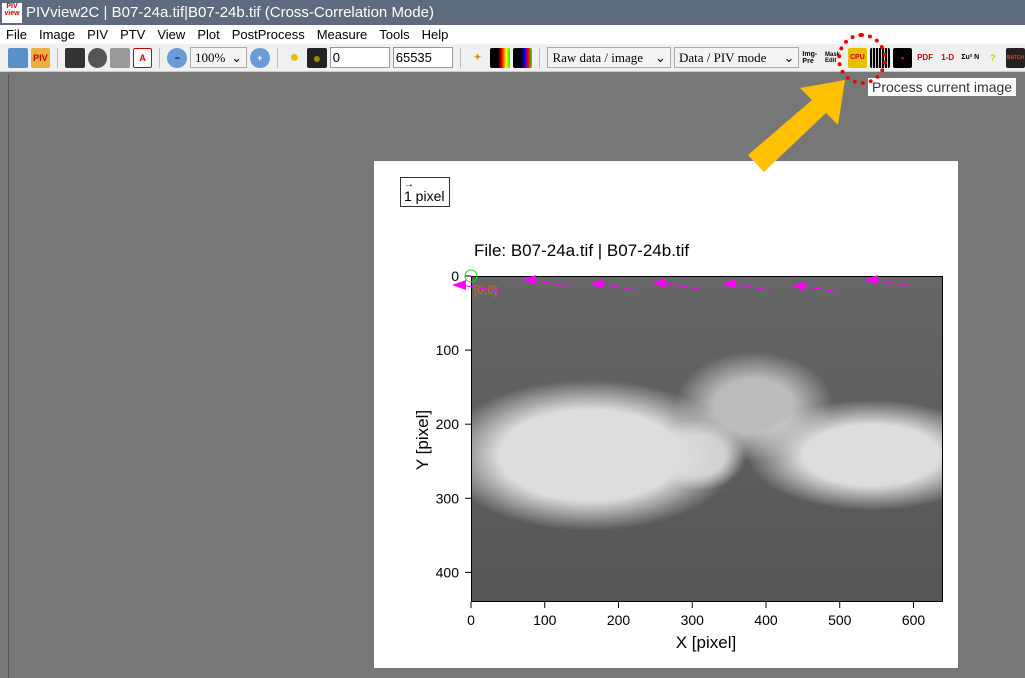 This screenshot has height=678, width=1025. What do you see at coordinates (545, 620) in the screenshot?
I see `x-tick-label: 100` at bounding box center [545, 620].